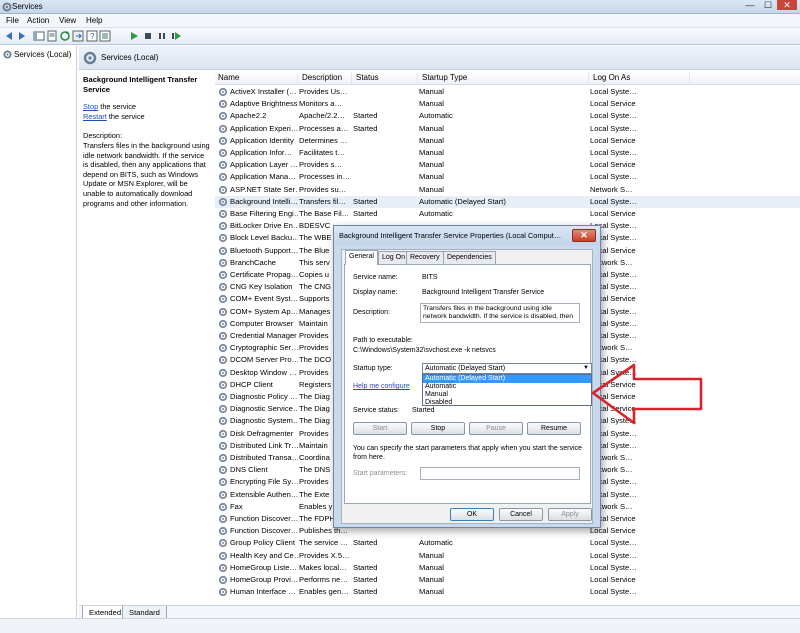  Describe the element at coordinates (38, 20) in the screenshot. I see `menu-action: Action` at that location.